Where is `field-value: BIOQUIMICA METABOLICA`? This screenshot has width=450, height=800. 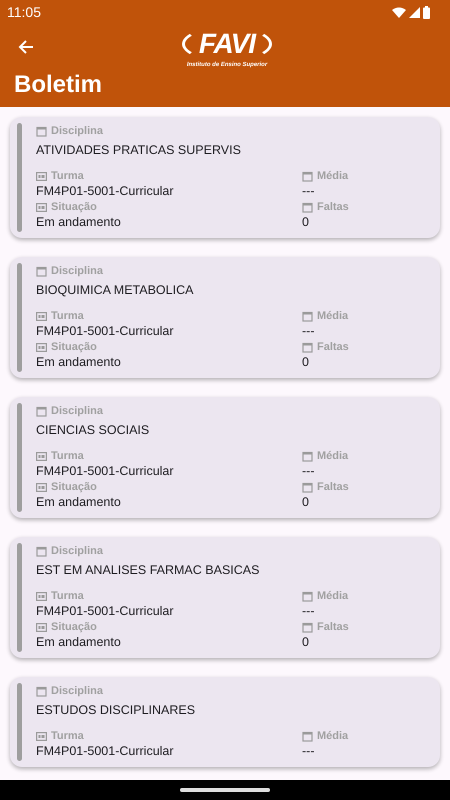 field-value: BIOQUIMICA METABOLICA is located at coordinates (115, 290).